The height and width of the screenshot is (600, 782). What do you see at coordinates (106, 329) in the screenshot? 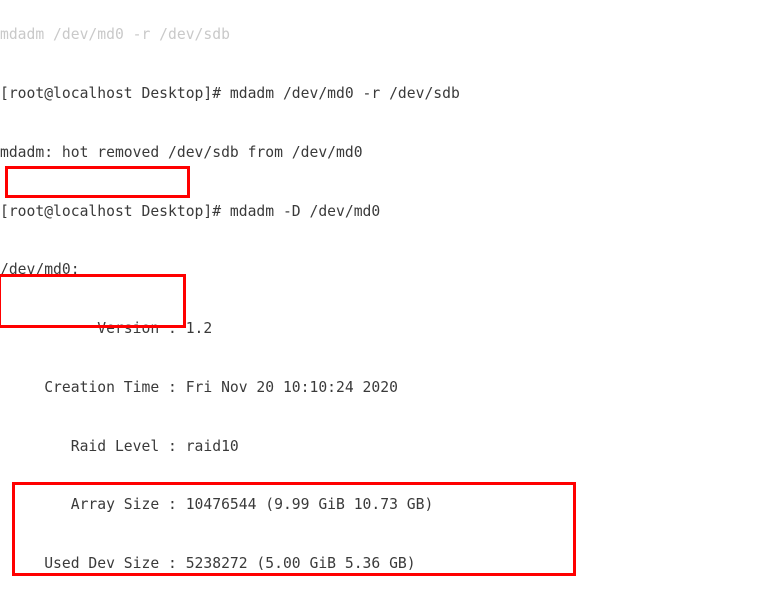
I see `terminal-line-4: Version : 1.2` at bounding box center [106, 329].